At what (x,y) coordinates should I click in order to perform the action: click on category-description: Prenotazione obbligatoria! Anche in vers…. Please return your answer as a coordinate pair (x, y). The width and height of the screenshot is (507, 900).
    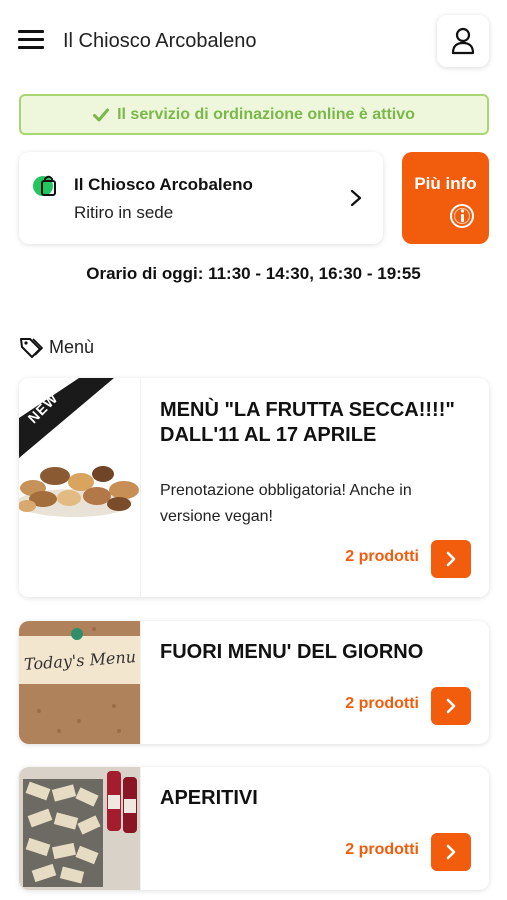
    Looking at the image, I should click on (286, 503).